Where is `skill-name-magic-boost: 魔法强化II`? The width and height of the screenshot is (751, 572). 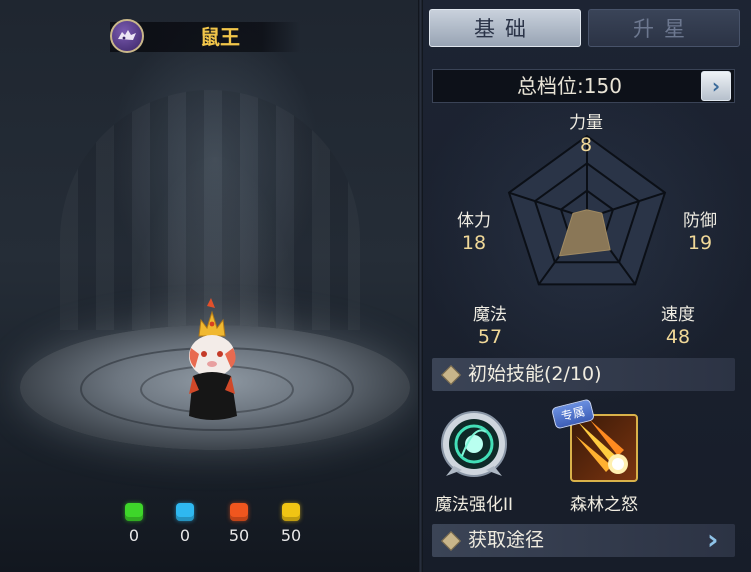 skill-name-magic-boost: 魔法强化II is located at coordinates (474, 505).